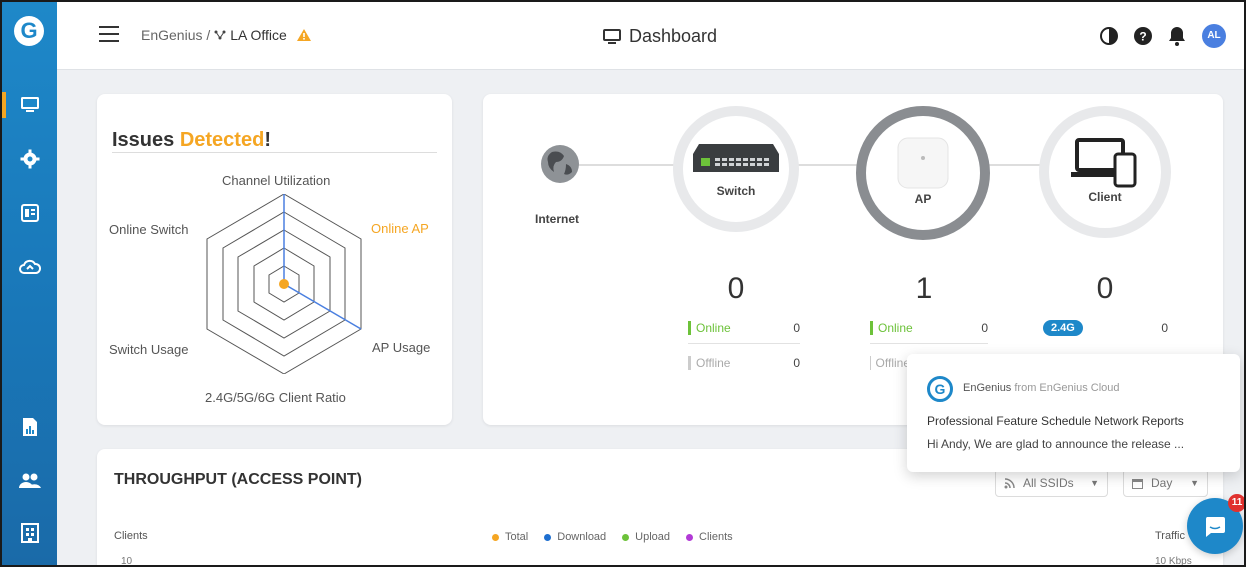 Image resolution: width=1256 pixels, height=567 pixels. What do you see at coordinates (29, 427) in the screenshot?
I see `sidebar-item-reports` at bounding box center [29, 427].